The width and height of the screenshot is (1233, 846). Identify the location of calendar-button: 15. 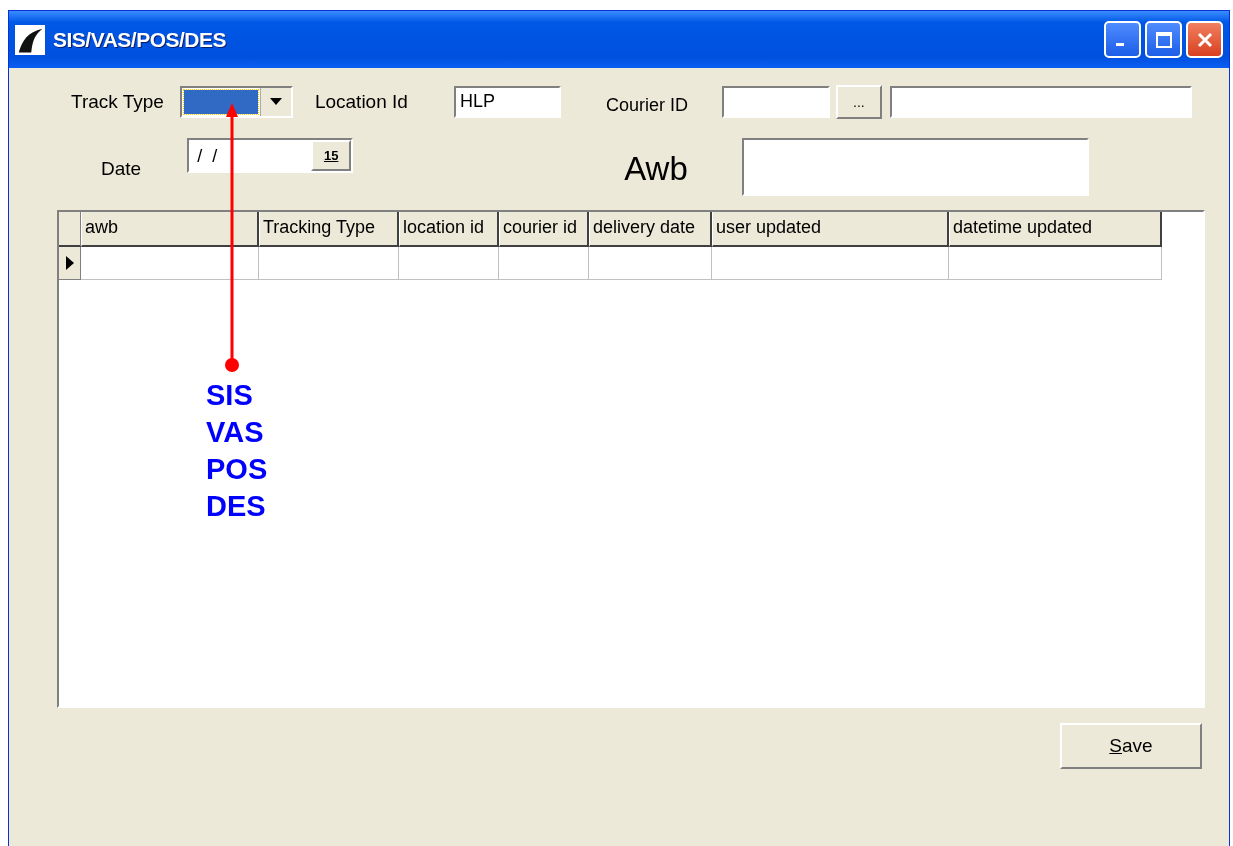
(331, 155).